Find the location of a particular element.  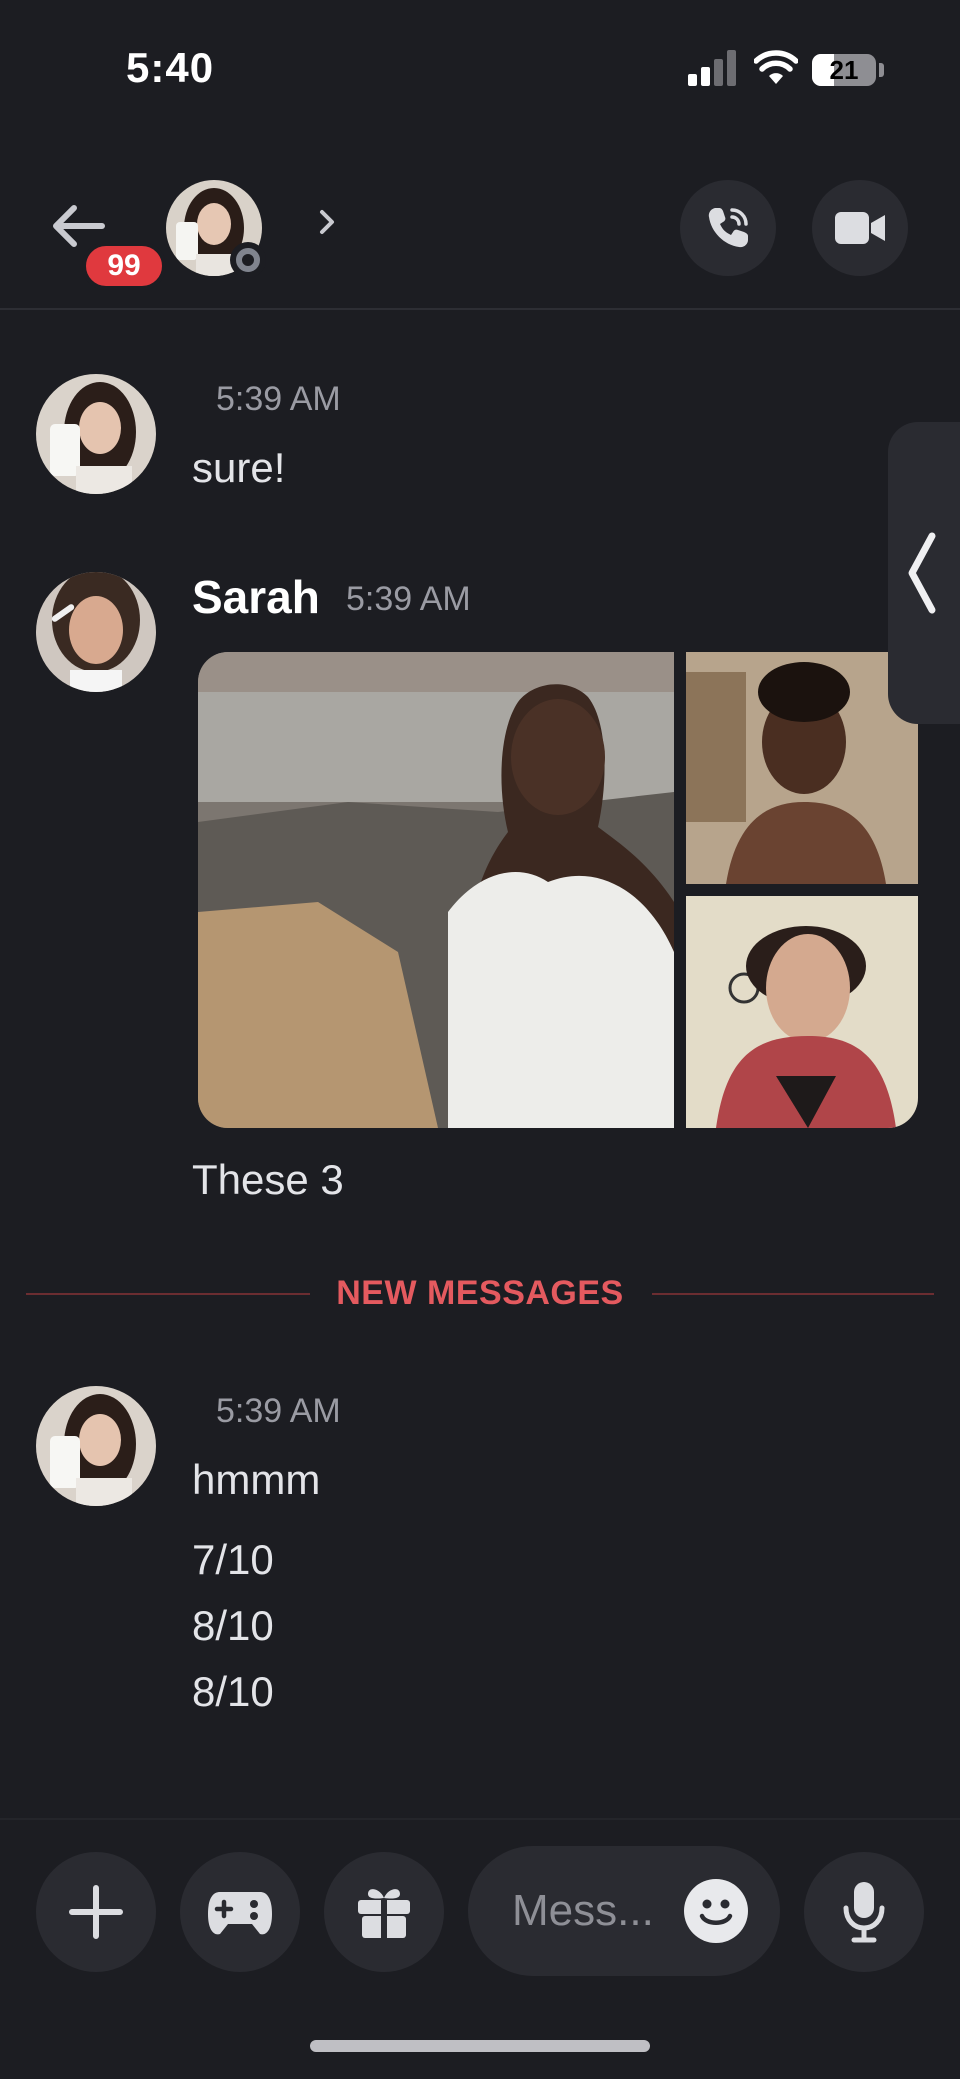

gift-button is located at coordinates (384, 1912).